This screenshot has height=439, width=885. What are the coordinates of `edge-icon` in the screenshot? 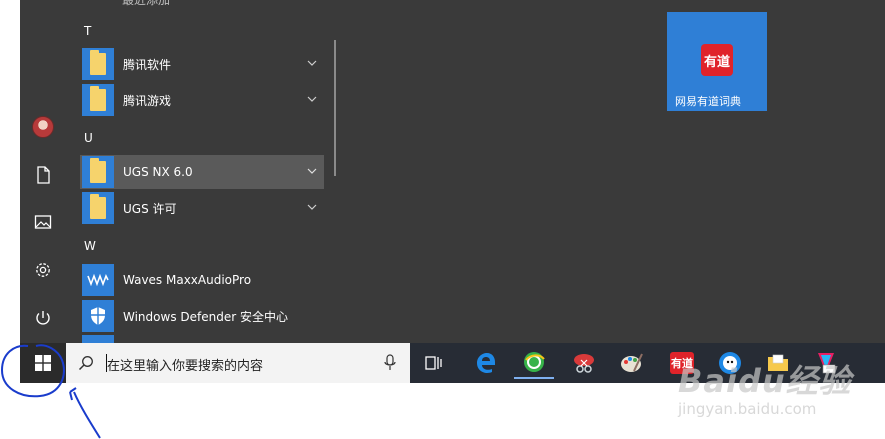 It's located at (486, 363).